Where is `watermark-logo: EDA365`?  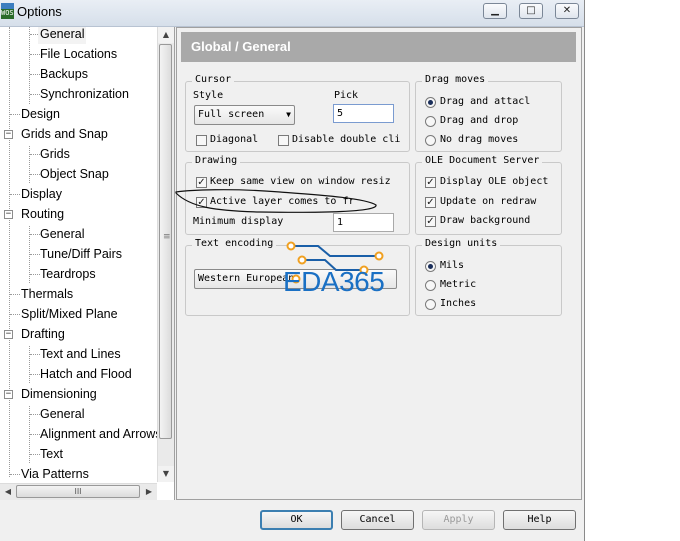 watermark-logo: EDA365 is located at coordinates (334, 281).